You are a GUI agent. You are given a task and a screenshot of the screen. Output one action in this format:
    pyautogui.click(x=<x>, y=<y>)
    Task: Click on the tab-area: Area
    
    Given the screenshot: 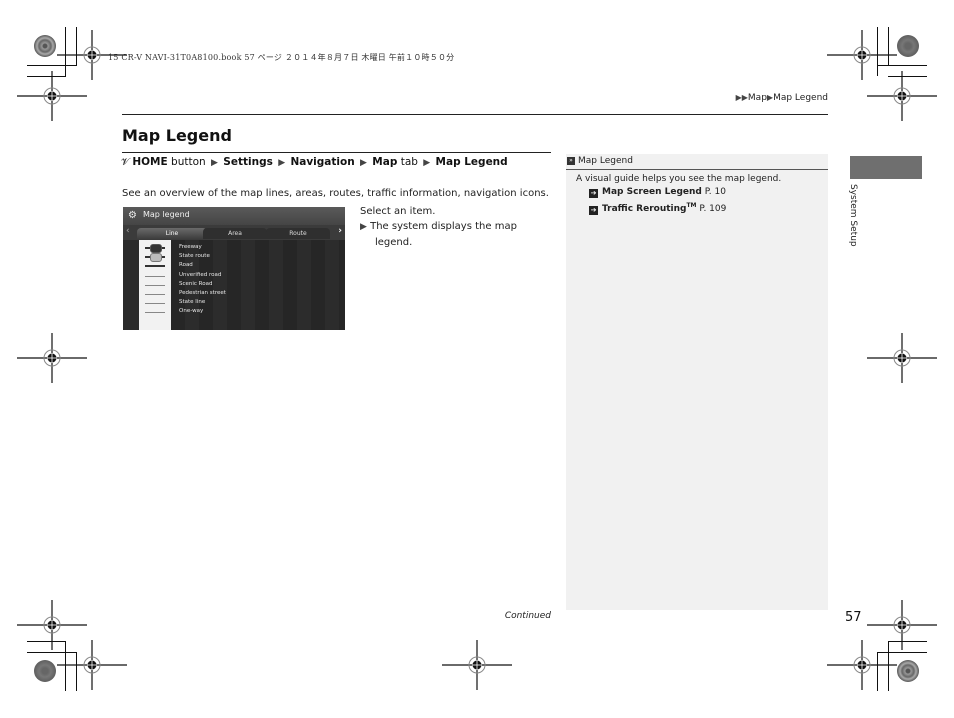 What is the action you would take?
    pyautogui.click(x=235, y=233)
    